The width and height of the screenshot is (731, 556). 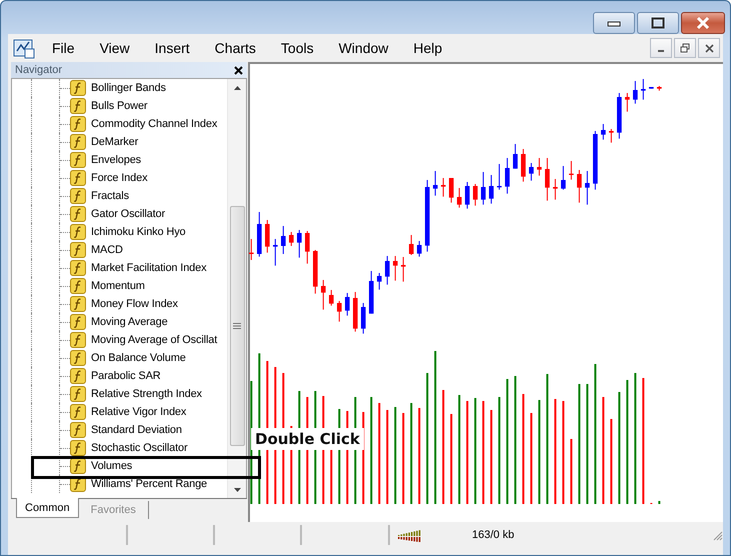 I want to click on resize-grip-icon, so click(x=717, y=535).